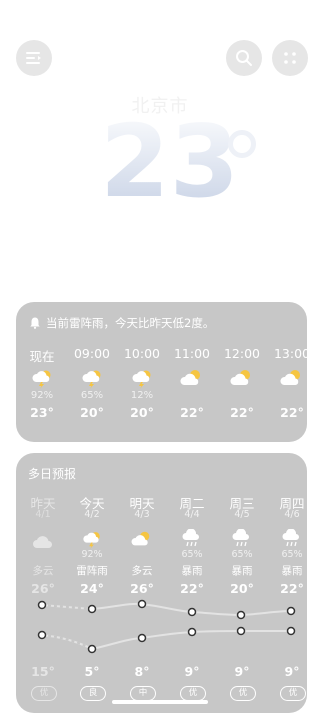 This screenshot has height=715, width=320. Describe the element at coordinates (43, 671) in the screenshot. I see `day-low: 15°` at that location.